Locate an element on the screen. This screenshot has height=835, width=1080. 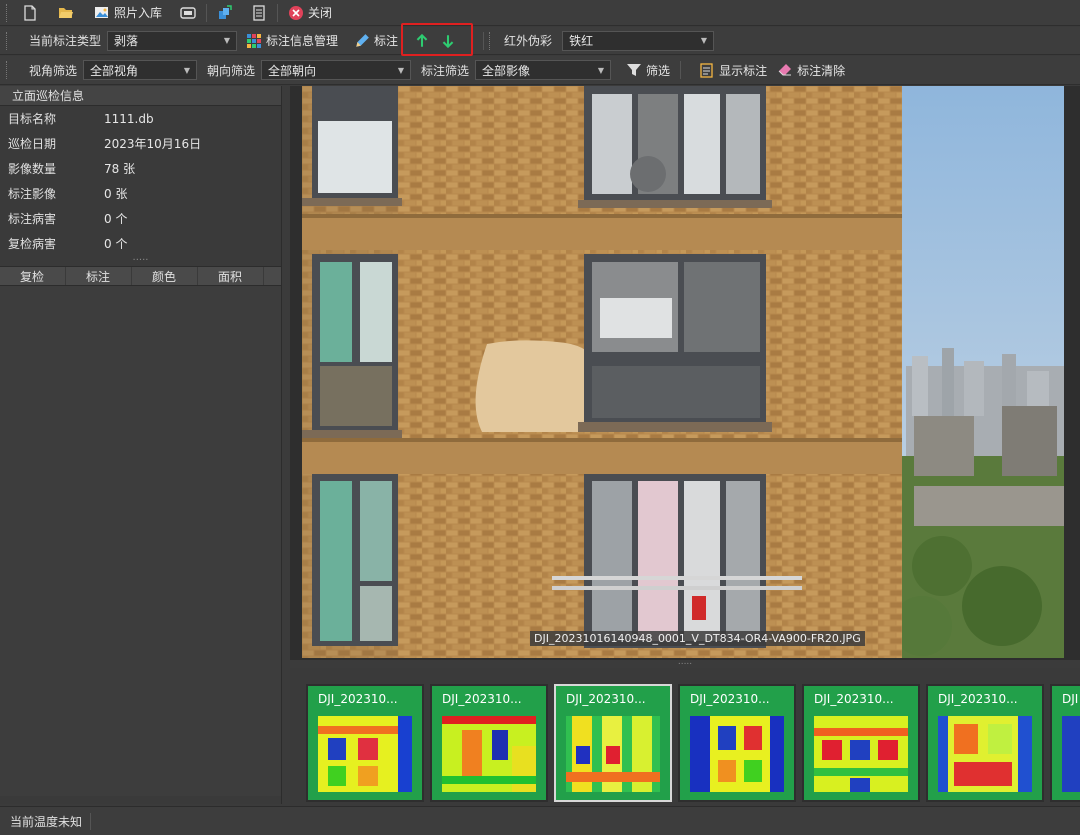
label-type-label: 当前标注类型 is located at coordinates (65, 41).